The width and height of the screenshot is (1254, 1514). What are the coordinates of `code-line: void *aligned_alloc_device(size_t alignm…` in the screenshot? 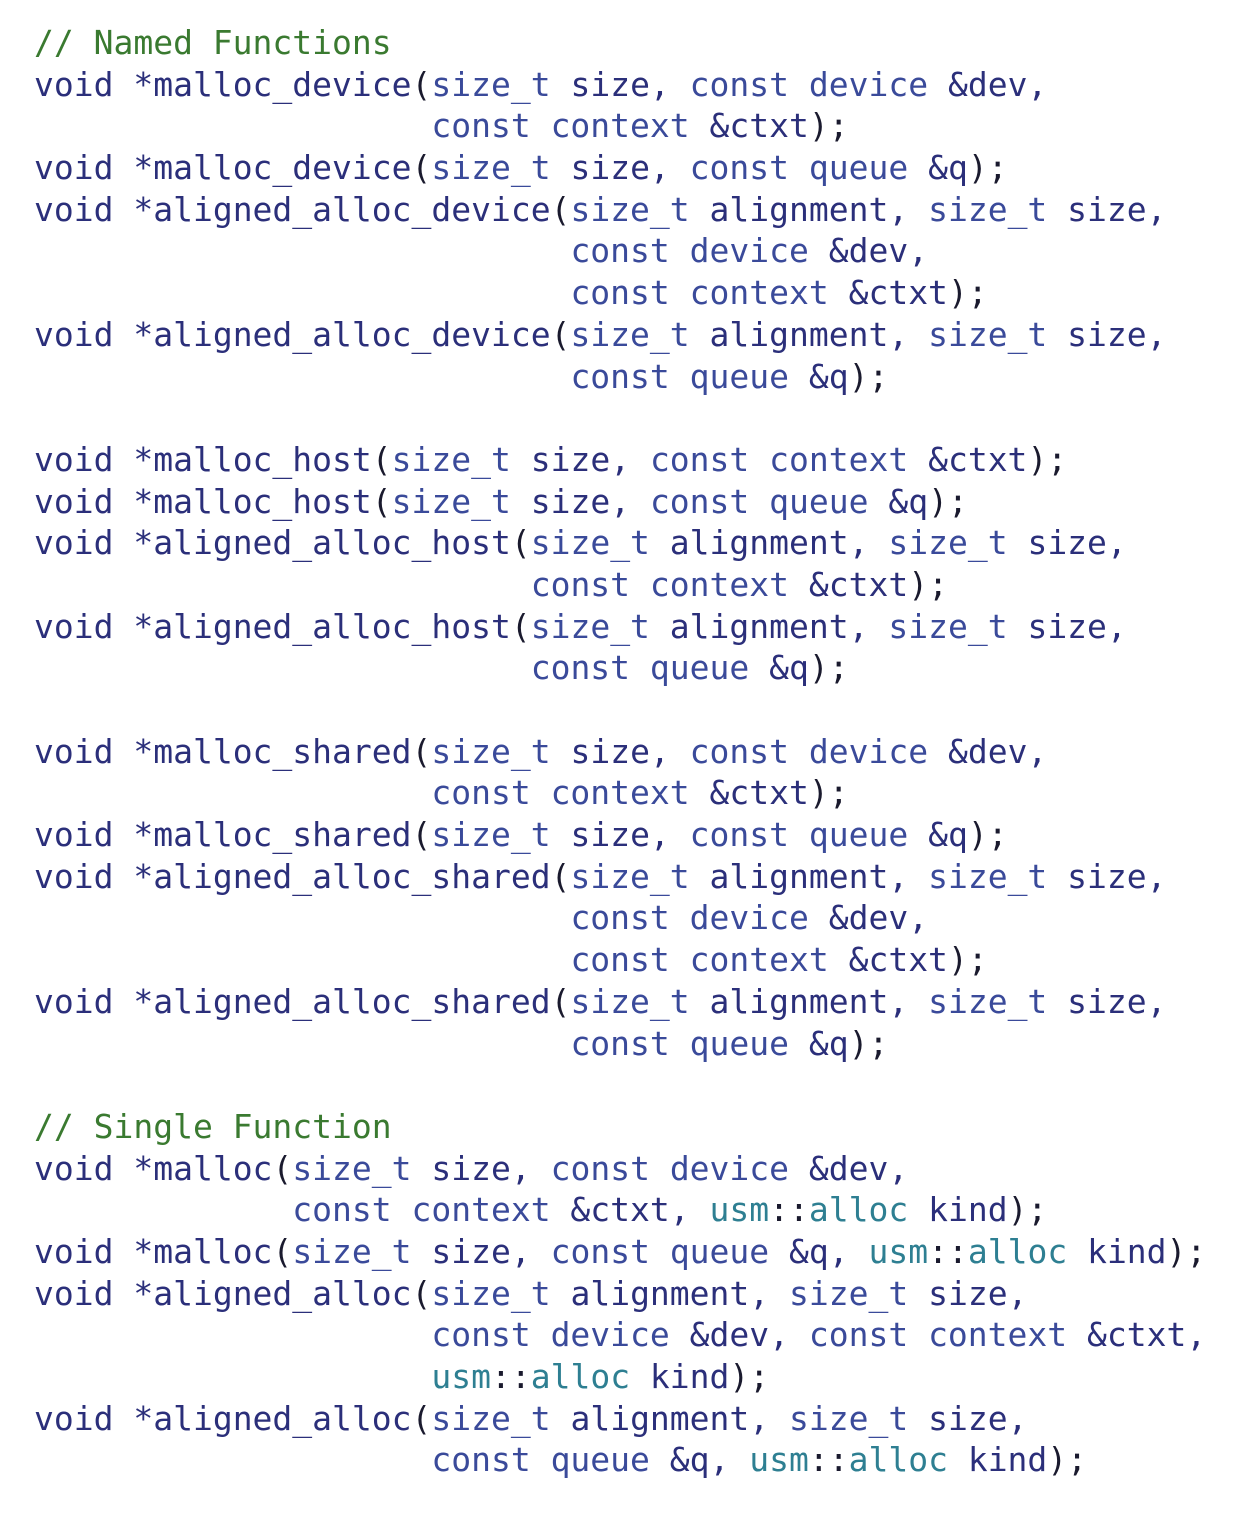 It's located at (620, 335).